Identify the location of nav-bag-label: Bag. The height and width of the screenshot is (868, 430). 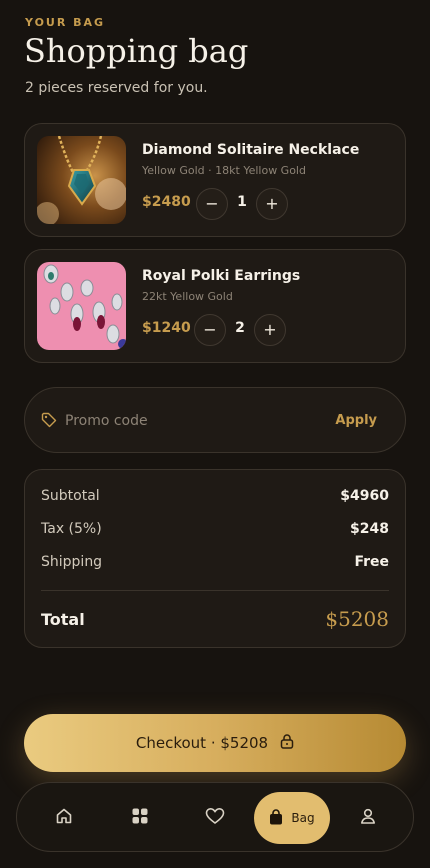
(303, 818).